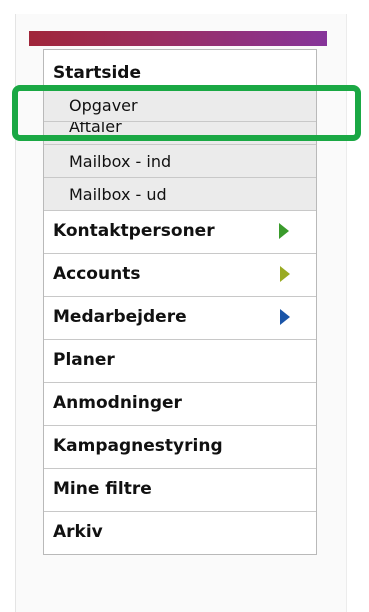  Describe the element at coordinates (120, 161) in the screenshot. I see `submenu-item-label: Mailbox - ind` at that location.